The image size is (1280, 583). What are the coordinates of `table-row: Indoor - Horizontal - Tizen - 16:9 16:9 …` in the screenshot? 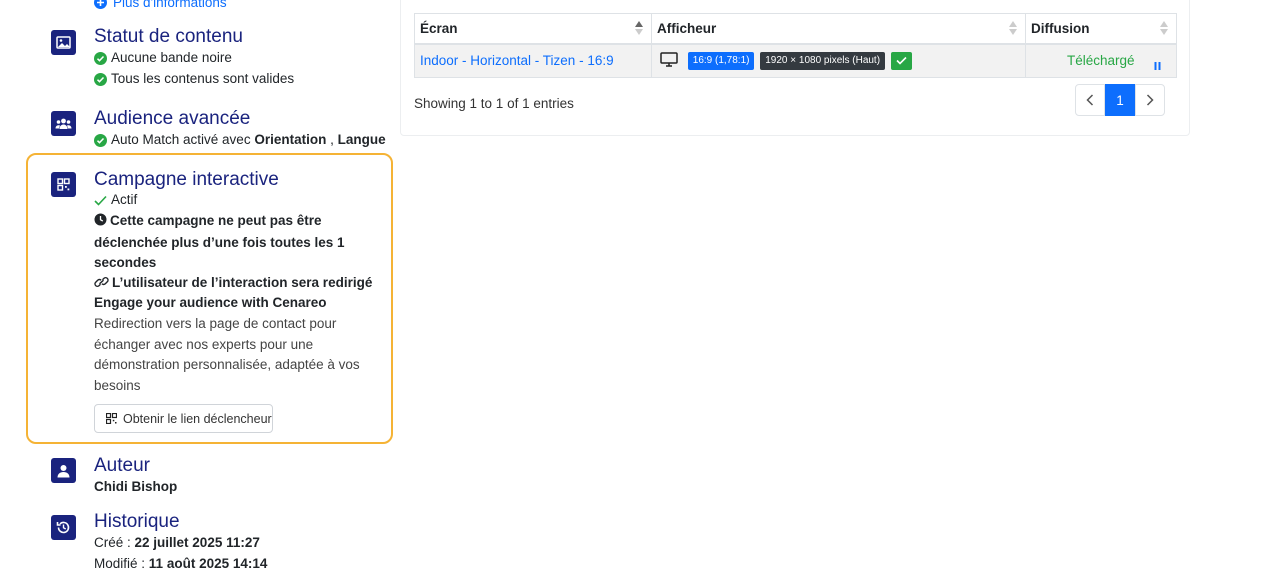 It's located at (795, 60).